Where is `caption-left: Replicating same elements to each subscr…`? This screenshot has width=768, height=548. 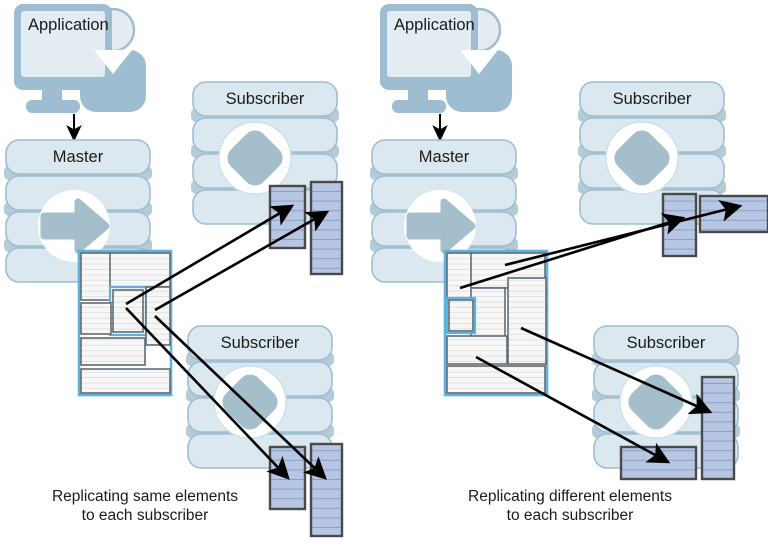
caption-left: Replicating same elements to each subscr… is located at coordinates (145, 506).